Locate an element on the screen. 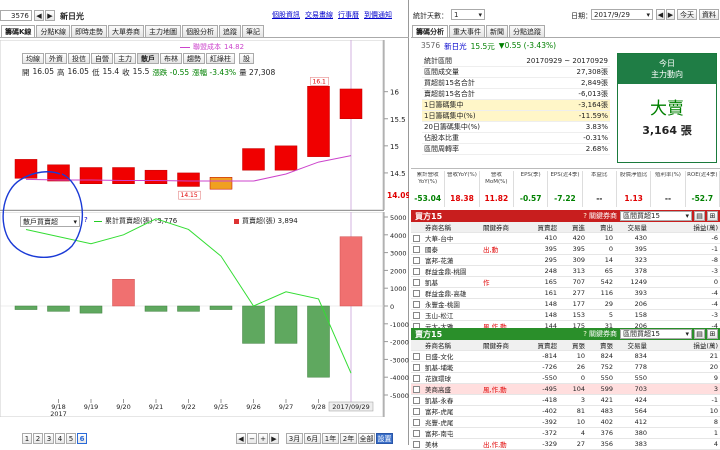 This screenshot has width=720, height=450. range-6m-button: 6月 is located at coordinates (312, 438).